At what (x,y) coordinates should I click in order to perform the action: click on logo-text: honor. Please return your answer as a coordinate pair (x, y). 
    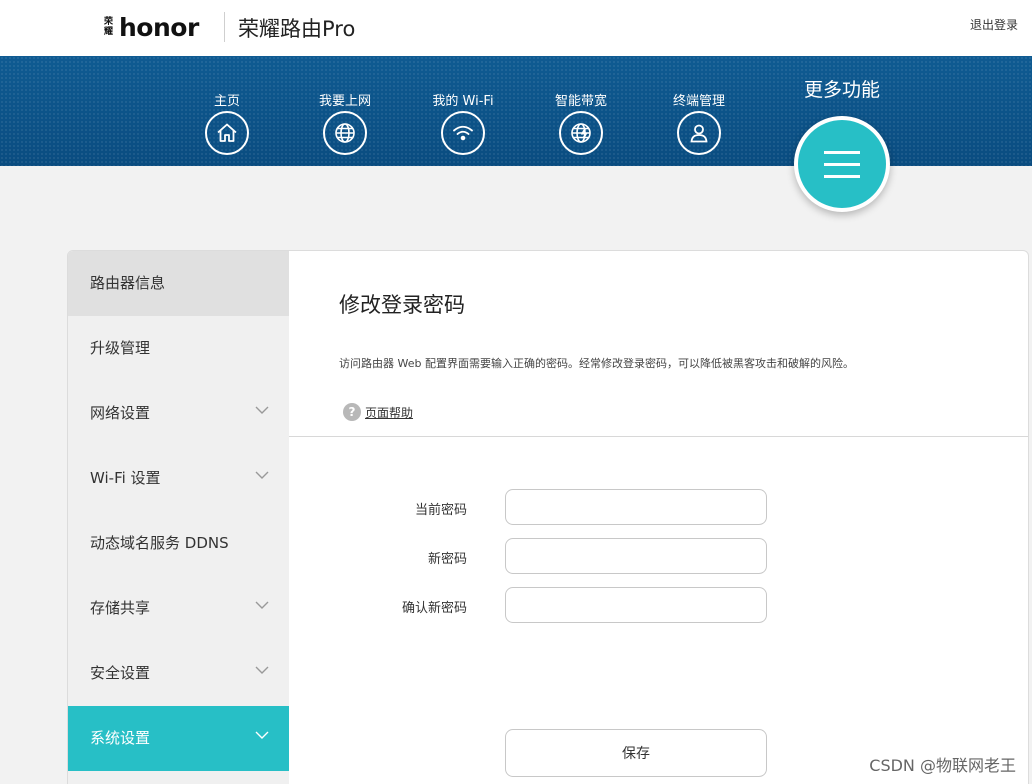
    Looking at the image, I should click on (159, 27).